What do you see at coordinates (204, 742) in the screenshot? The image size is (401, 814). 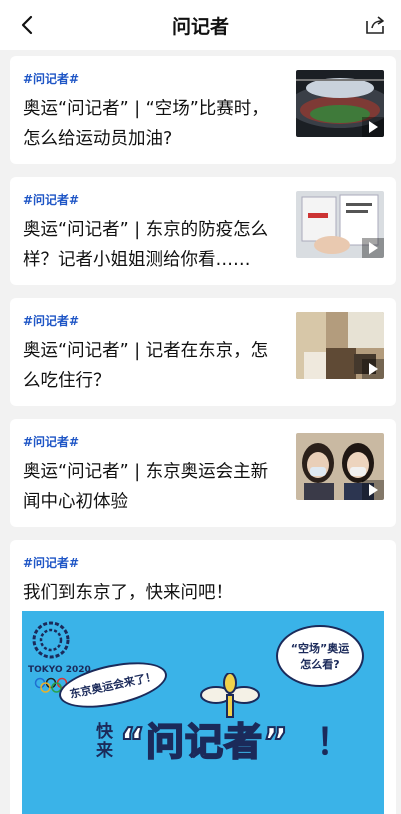 I see `banner-main-text: “问记者”` at bounding box center [204, 742].